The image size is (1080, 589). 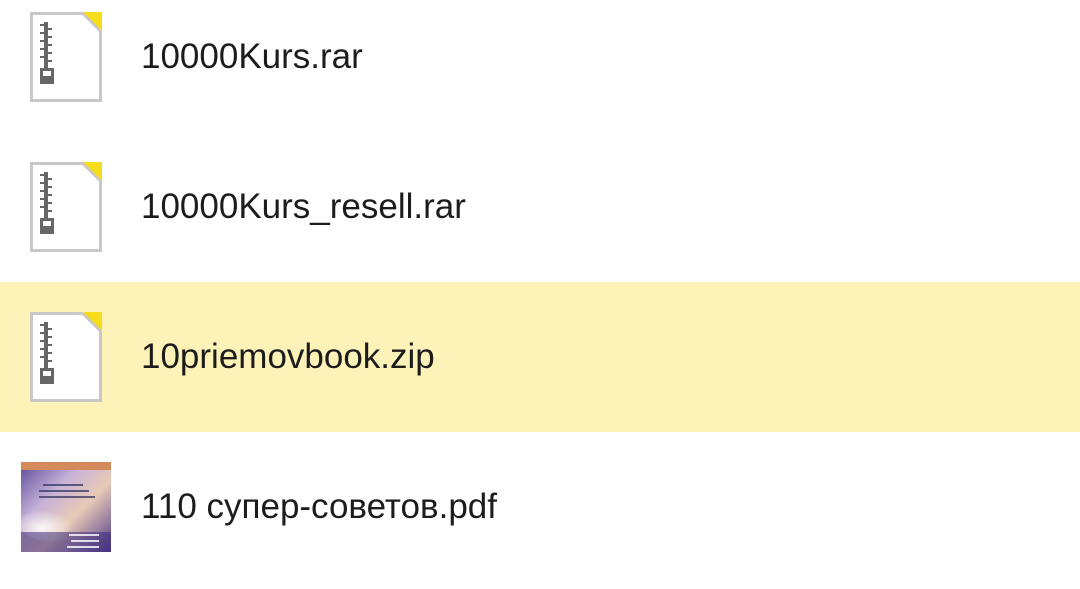 What do you see at coordinates (66, 507) in the screenshot?
I see `pdf-thumbnail-icon` at bounding box center [66, 507].